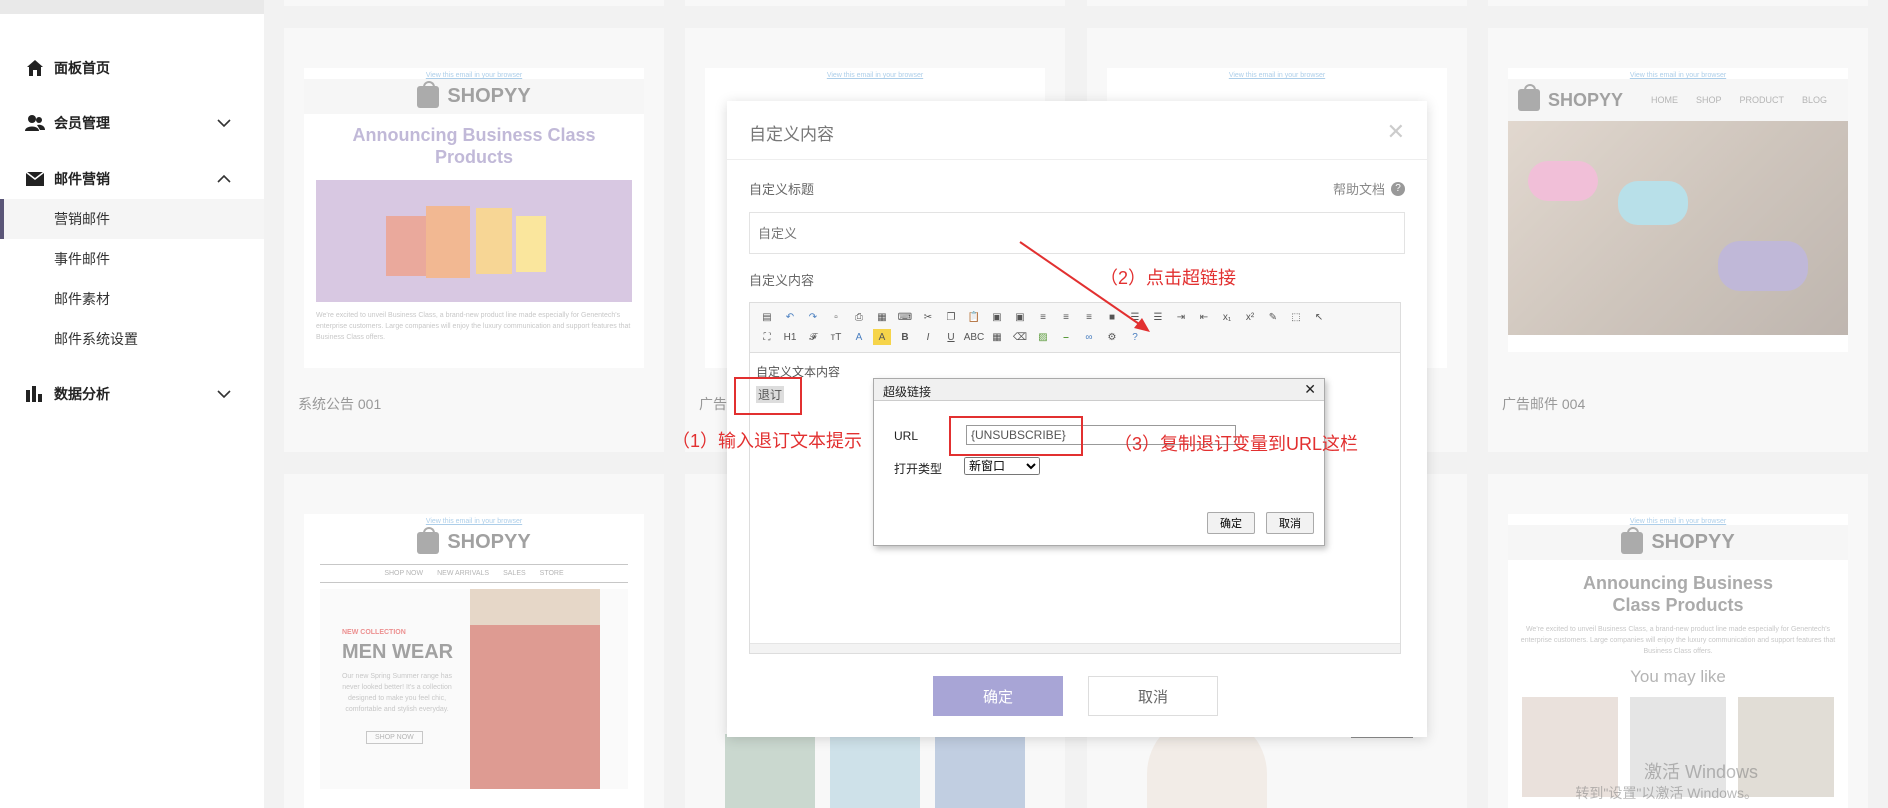 This screenshot has width=1888, height=808. I want to click on hyperlink-dialog-title: 超级链接, so click(907, 392).